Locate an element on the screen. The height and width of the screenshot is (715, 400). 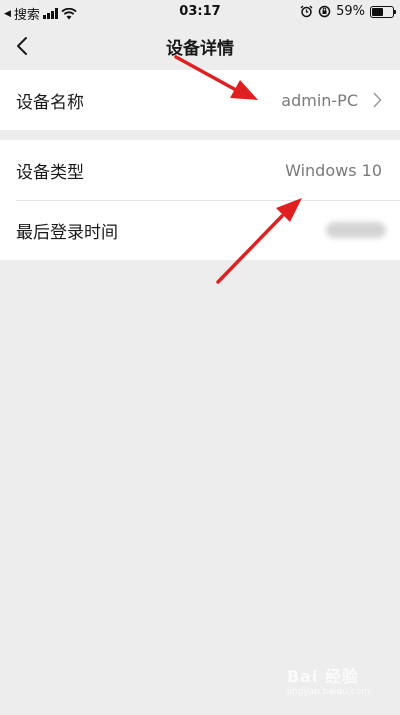
device-type-row: 设备类型 Windows 10 is located at coordinates (200, 170).